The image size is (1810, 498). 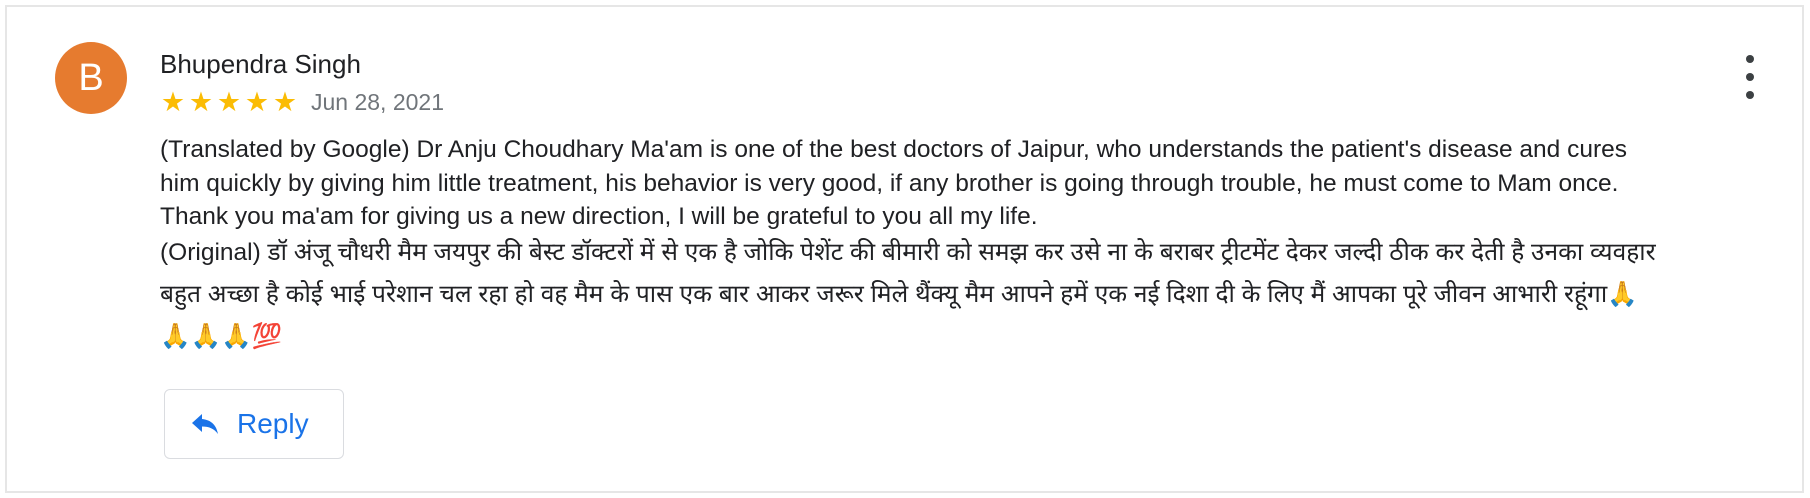 I want to click on rating-row: ★ ★ ★ ★ ★ Jun 28, 2021, so click(x=302, y=102).